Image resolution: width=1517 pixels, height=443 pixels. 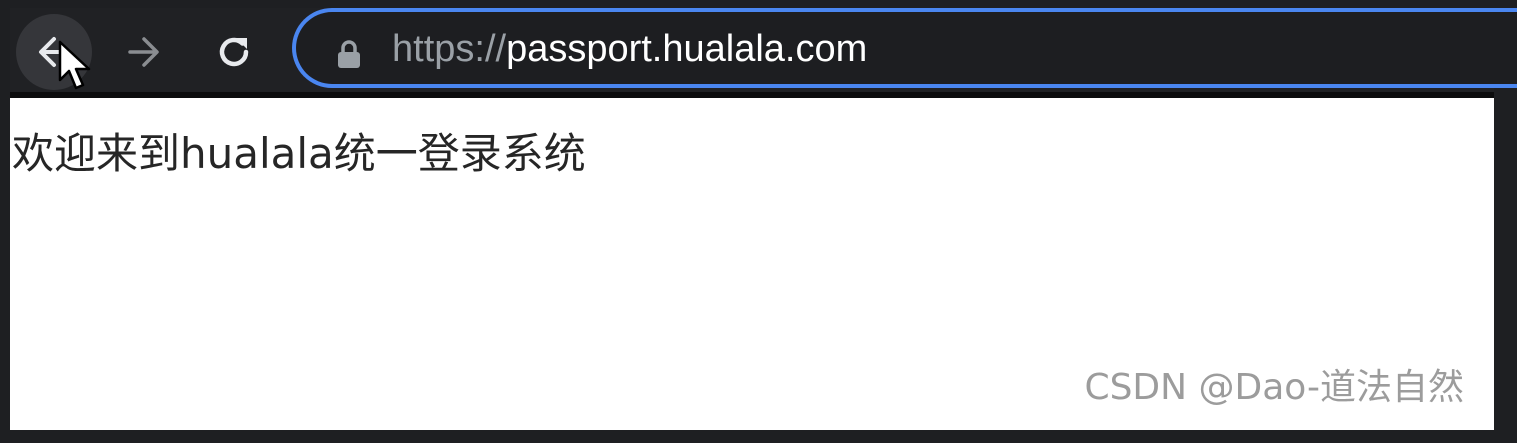 I want to click on arrow-left-icon, so click(x=54, y=52).